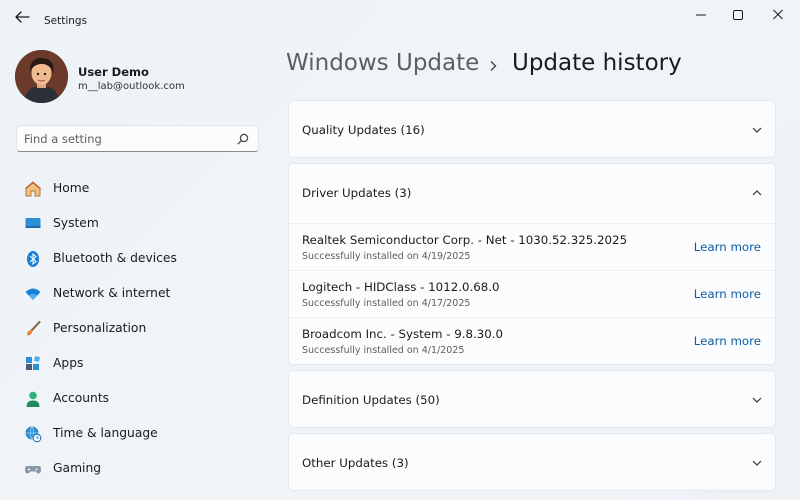 The image size is (800, 500). Describe the element at coordinates (66, 21) in the screenshot. I see `app-title: Settings` at that location.